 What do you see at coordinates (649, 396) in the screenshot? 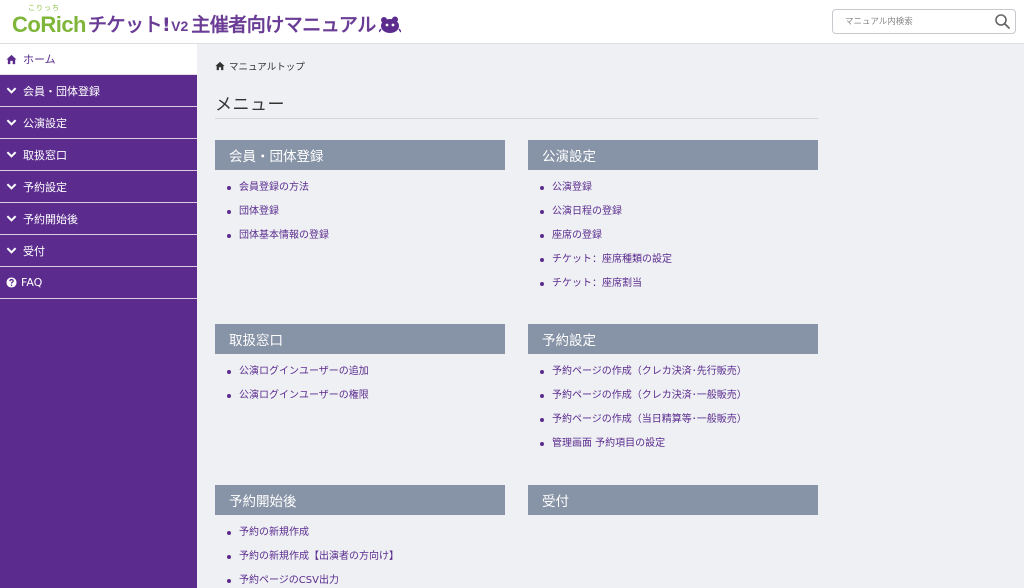
I see `manual-link: 予約ページの作成（クレカ決済･一般販売）` at bounding box center [649, 396].